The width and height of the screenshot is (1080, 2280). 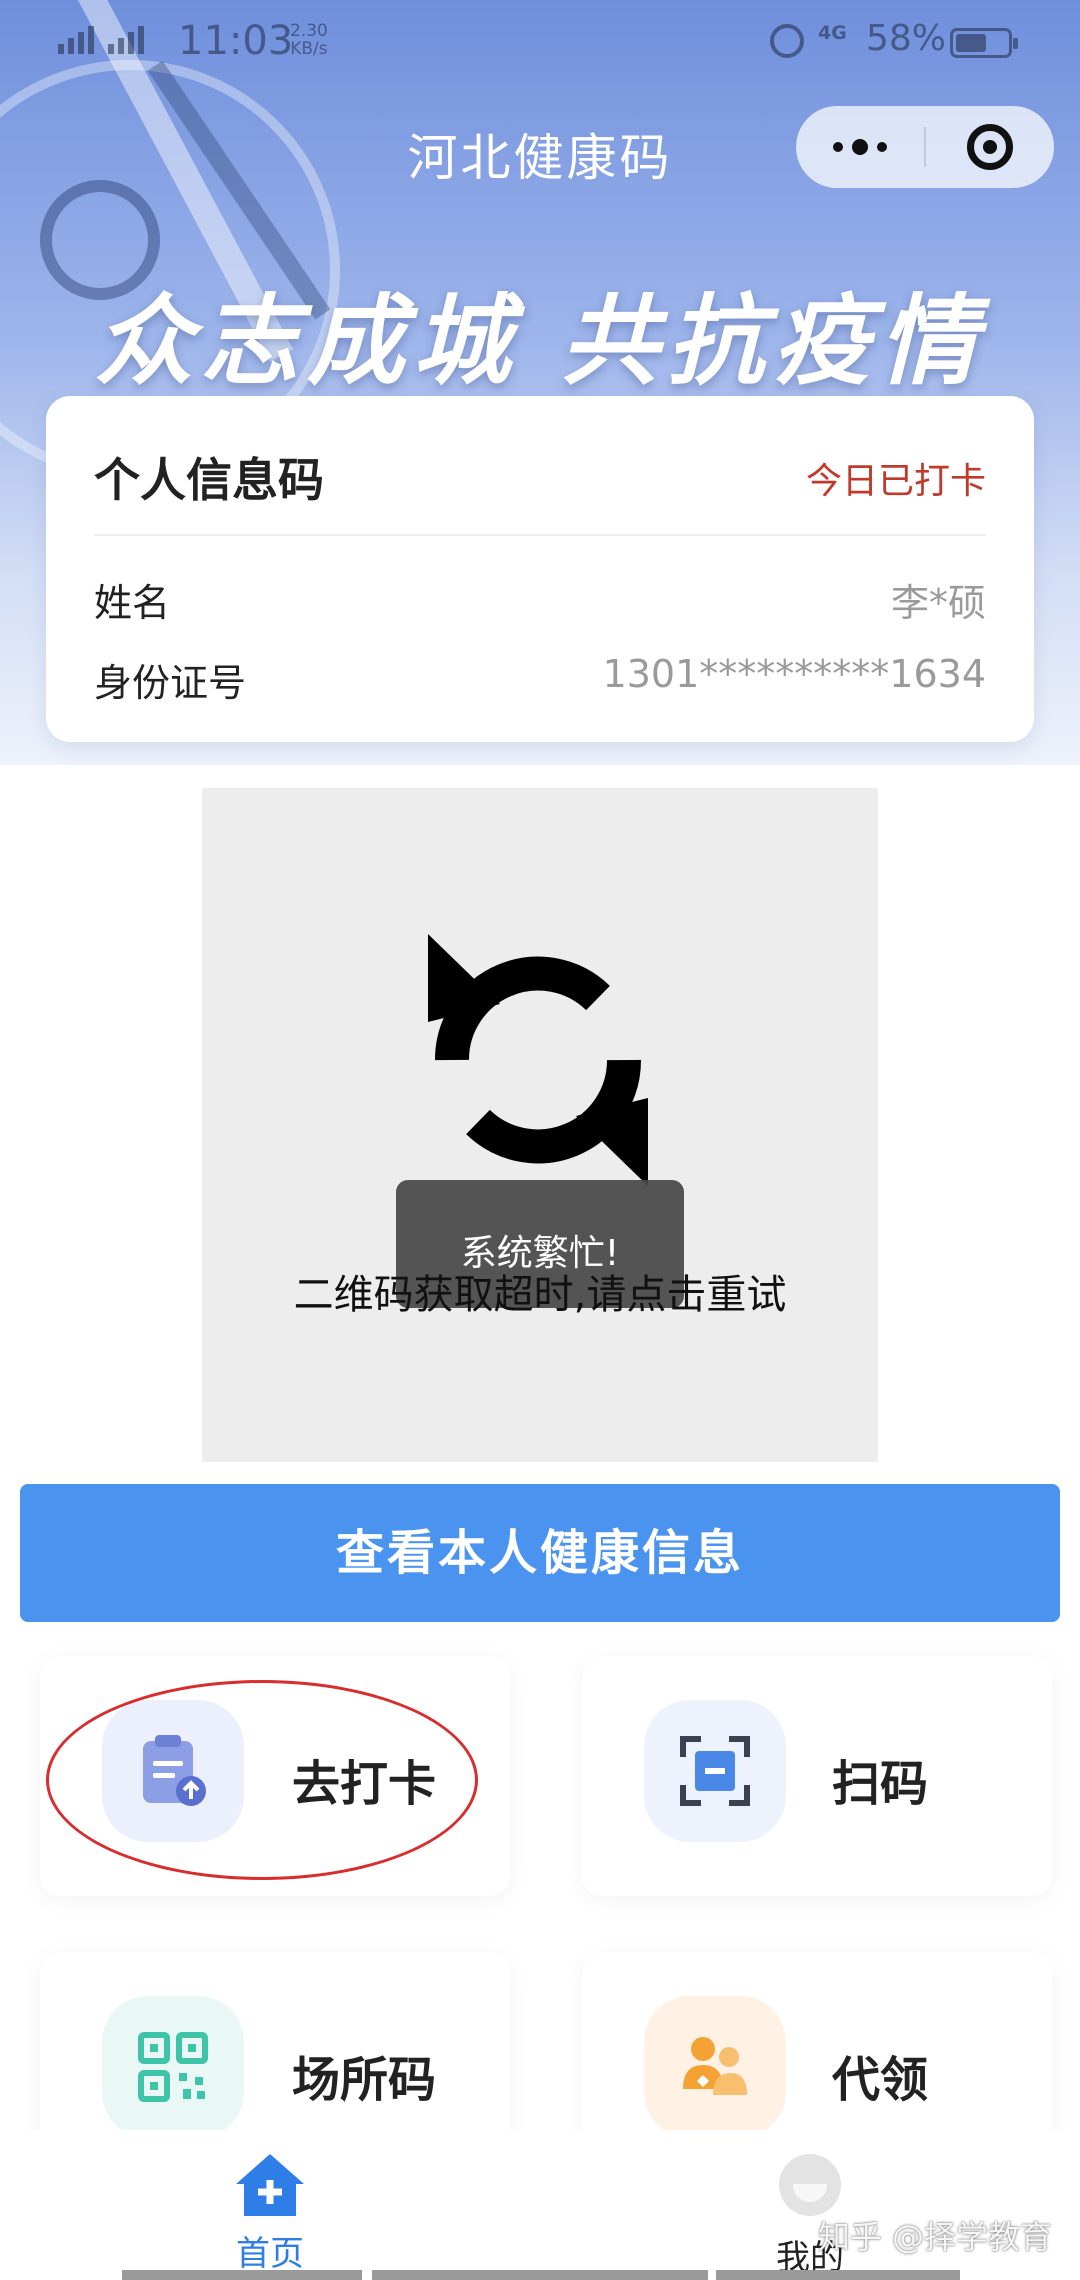 What do you see at coordinates (262, 1780) in the screenshot?
I see `annotation-circle` at bounding box center [262, 1780].